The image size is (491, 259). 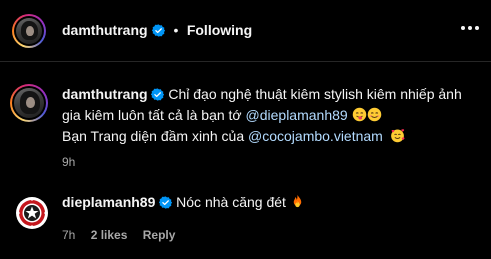 I want to click on fire-emoji, so click(x=297, y=201).